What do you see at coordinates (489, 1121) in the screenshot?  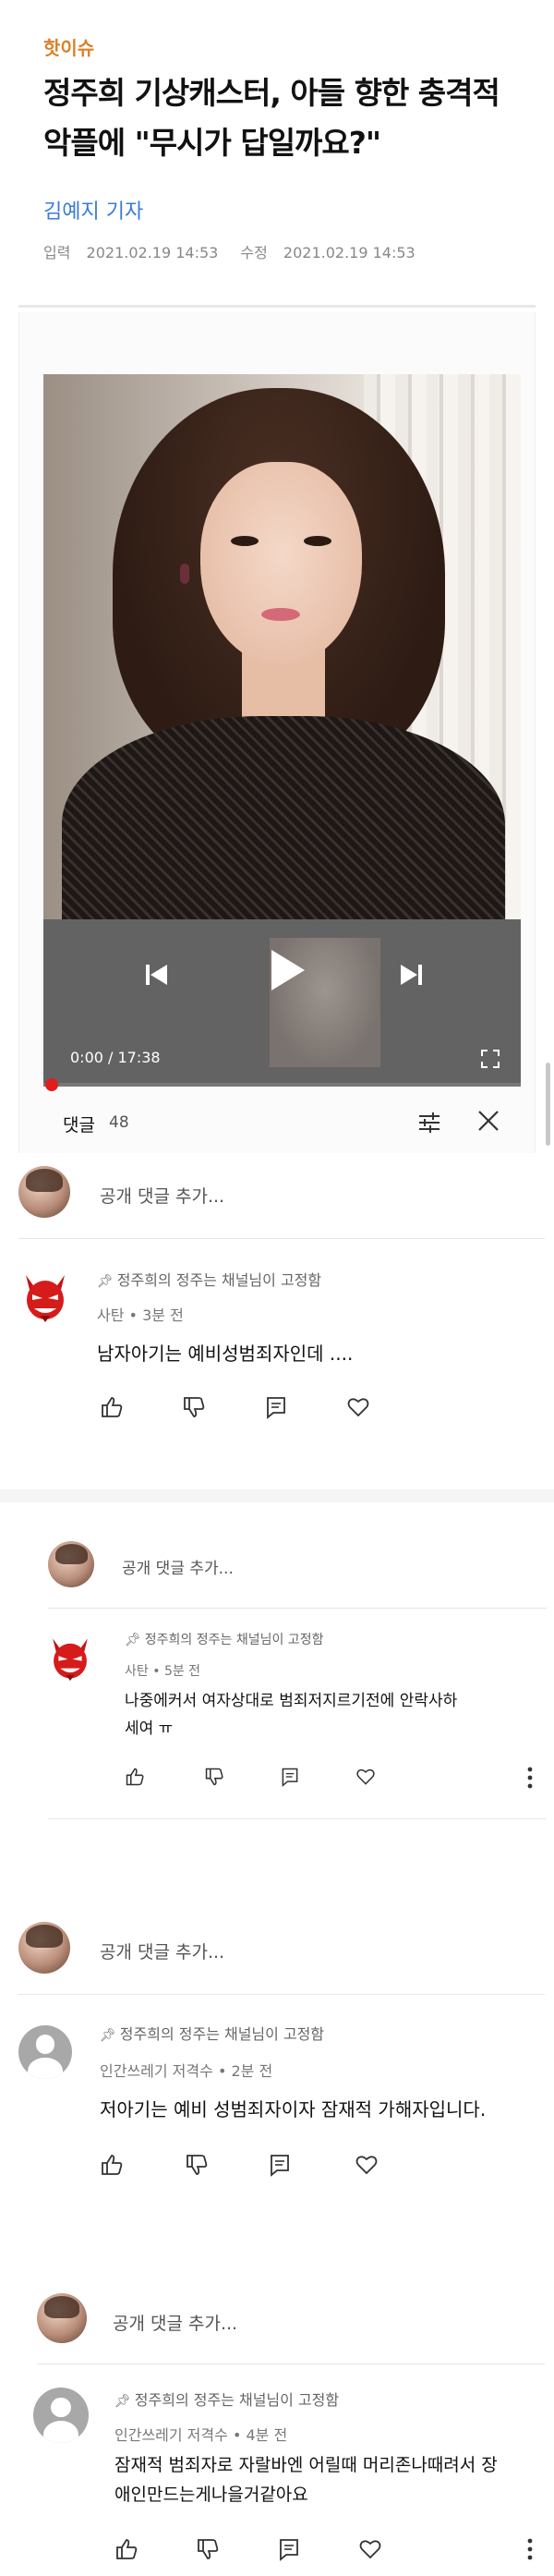 I see `close-icon` at bounding box center [489, 1121].